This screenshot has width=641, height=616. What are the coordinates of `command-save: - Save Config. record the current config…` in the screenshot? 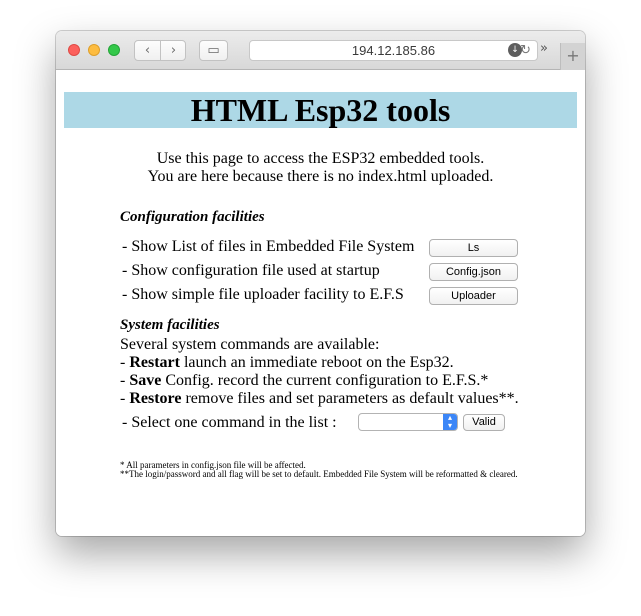 It's located at (304, 381).